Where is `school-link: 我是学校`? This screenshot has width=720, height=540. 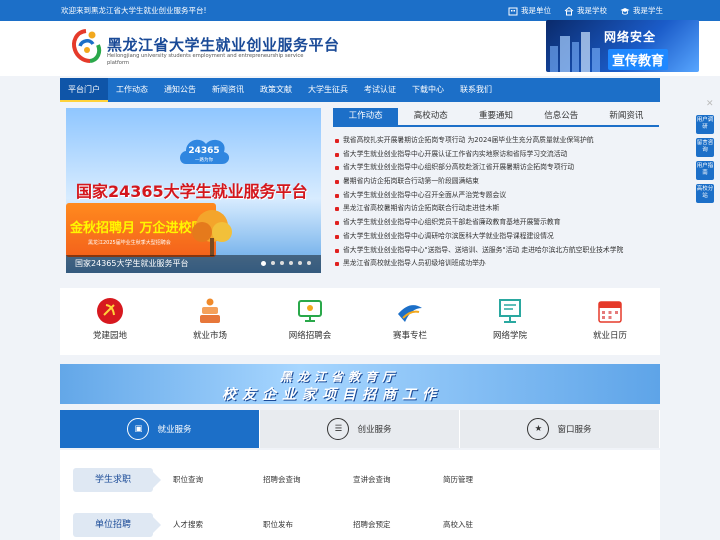 school-link: 我是学校 is located at coordinates (585, 10).